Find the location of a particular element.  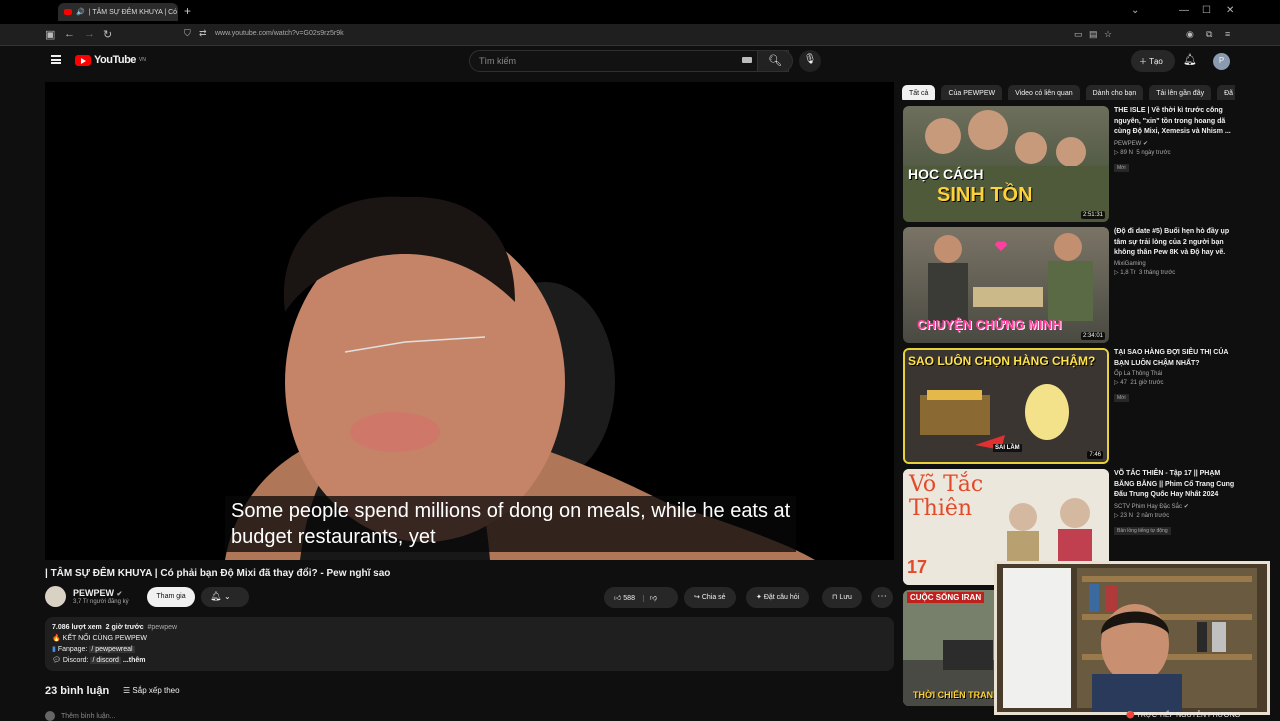

youtube-header: YouTube VN Tìm kiếm 🔍︎ 🎙︎ ＋ Tạo 🔔︎ P is located at coordinates (640, 62).